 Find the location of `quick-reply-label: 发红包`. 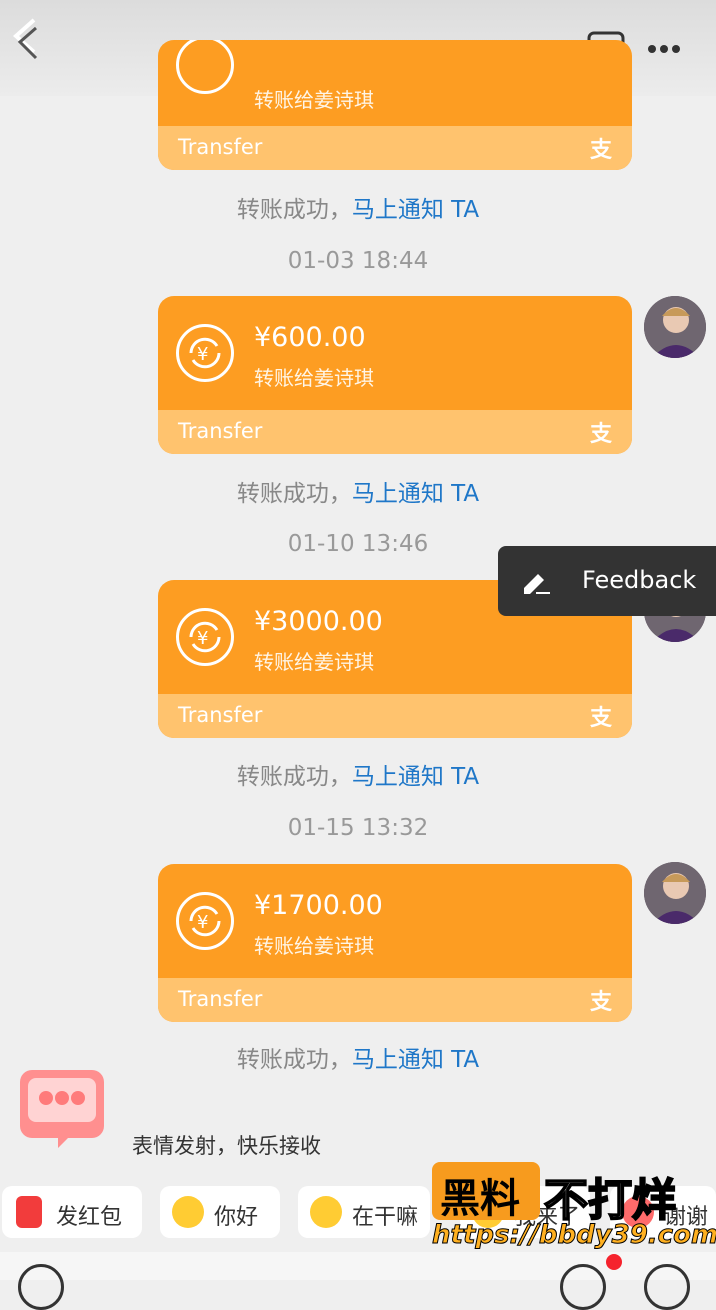

quick-reply-label: 发红包 is located at coordinates (89, 1217).